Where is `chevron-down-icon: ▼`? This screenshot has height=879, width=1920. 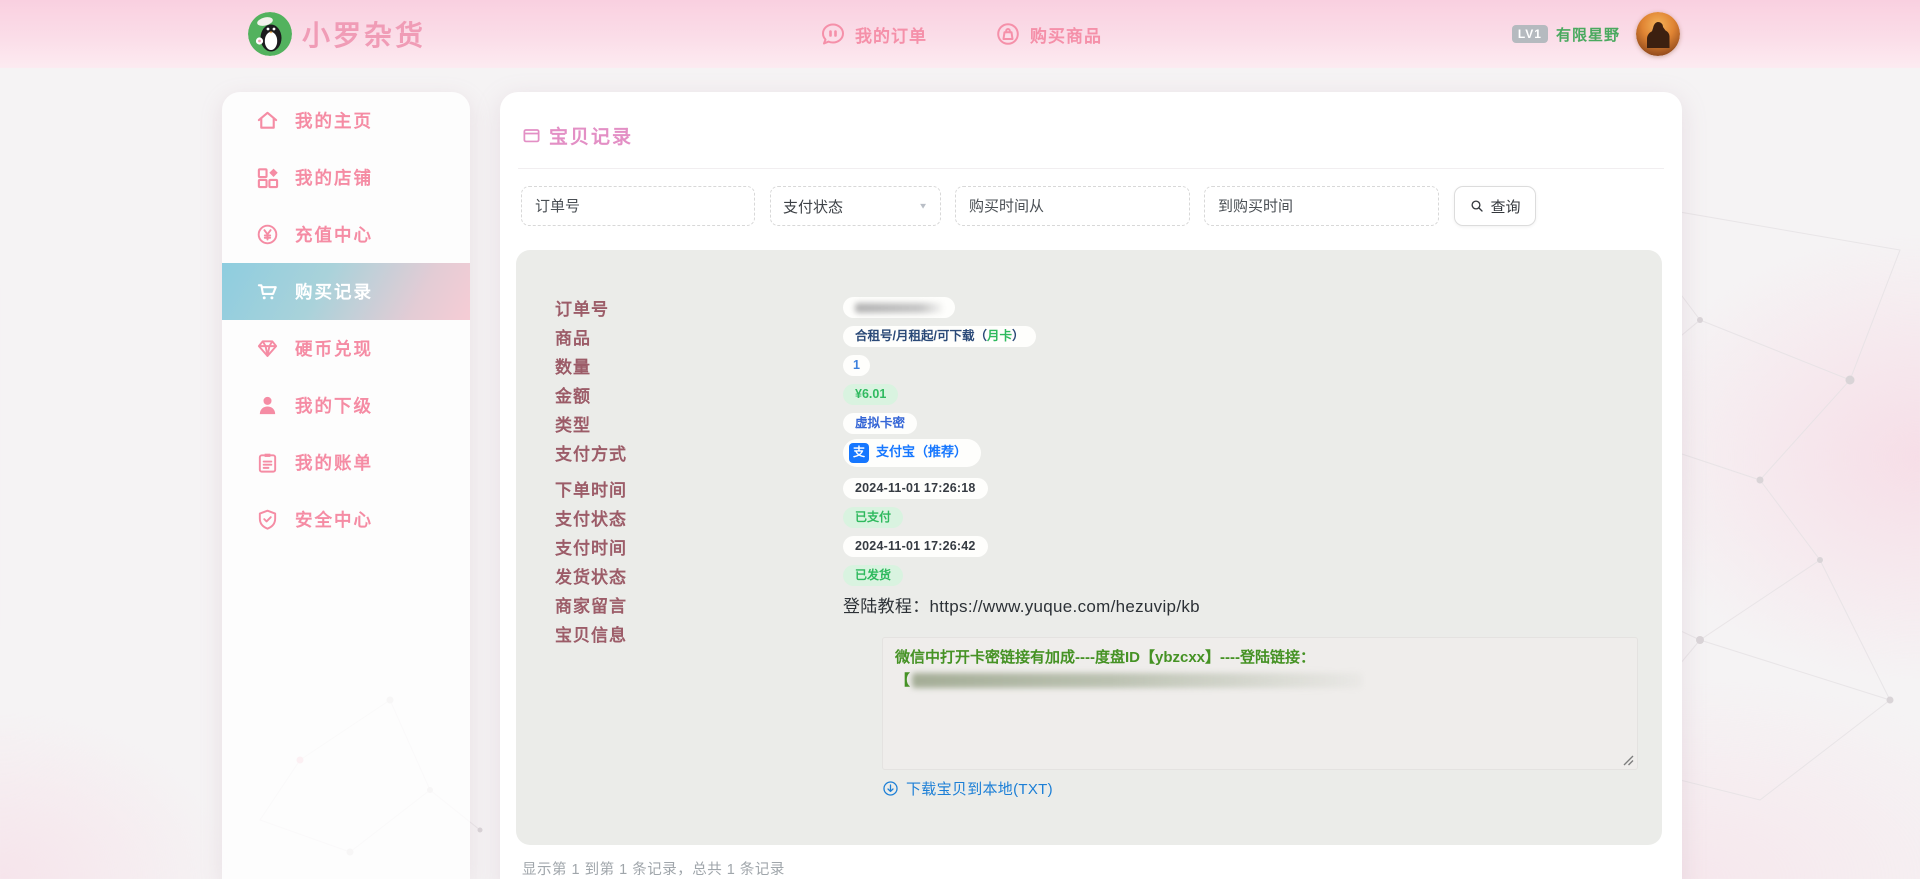
chevron-down-icon: ▼ is located at coordinates (923, 206).